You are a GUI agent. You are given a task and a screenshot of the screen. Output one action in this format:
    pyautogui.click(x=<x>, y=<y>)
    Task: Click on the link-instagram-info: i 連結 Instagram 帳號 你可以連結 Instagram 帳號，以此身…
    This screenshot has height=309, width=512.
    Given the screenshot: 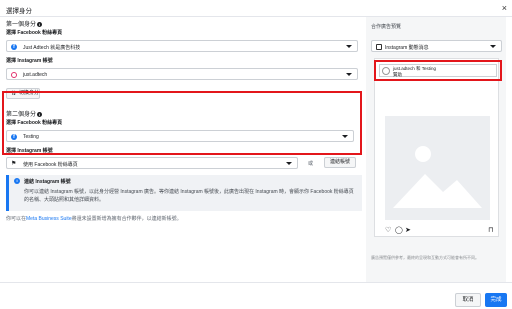 What is the action you would take?
    pyautogui.click(x=184, y=193)
    